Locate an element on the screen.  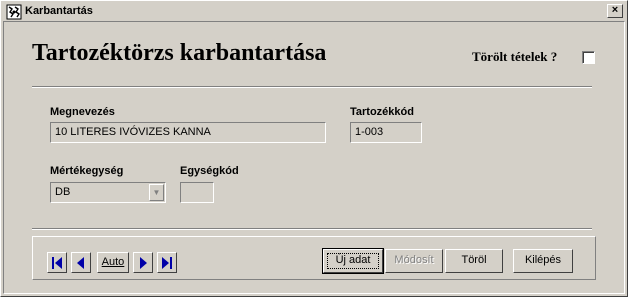
navigation-toolbar: Auto Új adat Módosít Töröl Kilépés is located at coordinates (314, 258).